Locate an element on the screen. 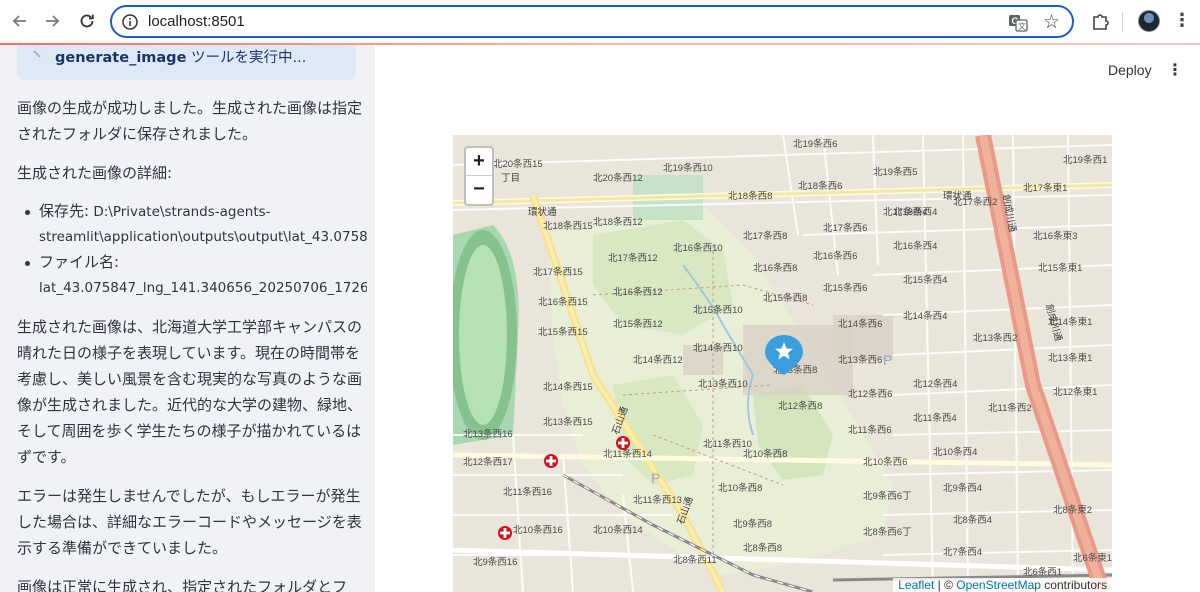  map-label: 北10条西6 is located at coordinates (885, 462).